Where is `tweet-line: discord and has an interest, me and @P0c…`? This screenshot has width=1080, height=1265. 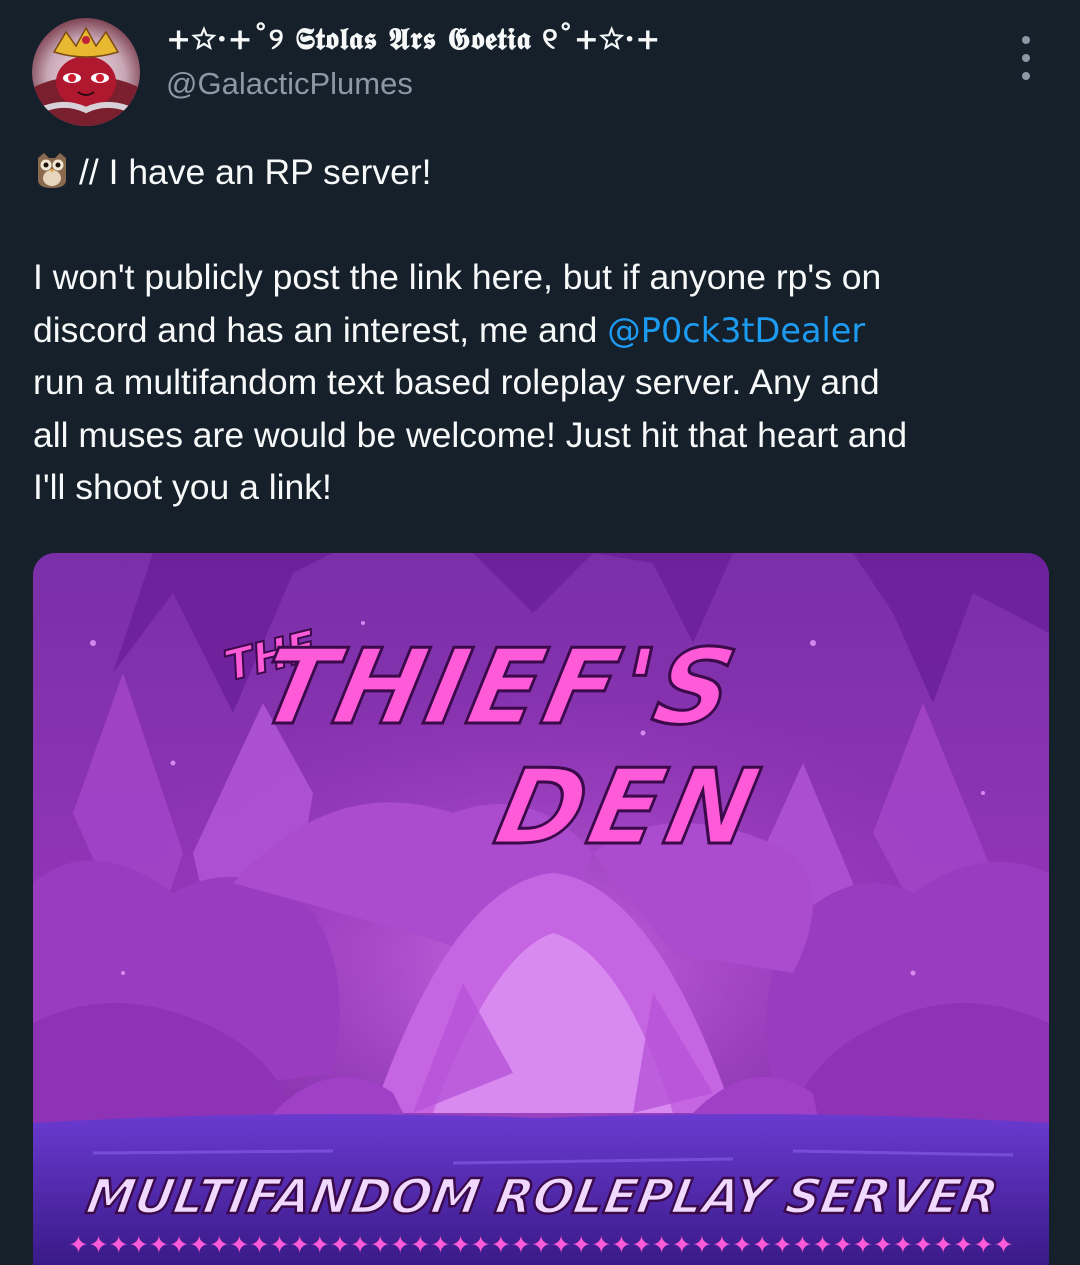 tweet-line: discord and has an interest, me and @P0c… is located at coordinates (543, 330).